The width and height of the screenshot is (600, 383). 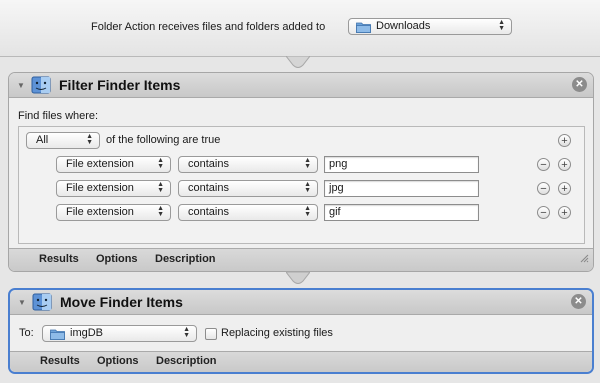 I want to click on move-action-title: Move Finder Items, so click(x=121, y=302).